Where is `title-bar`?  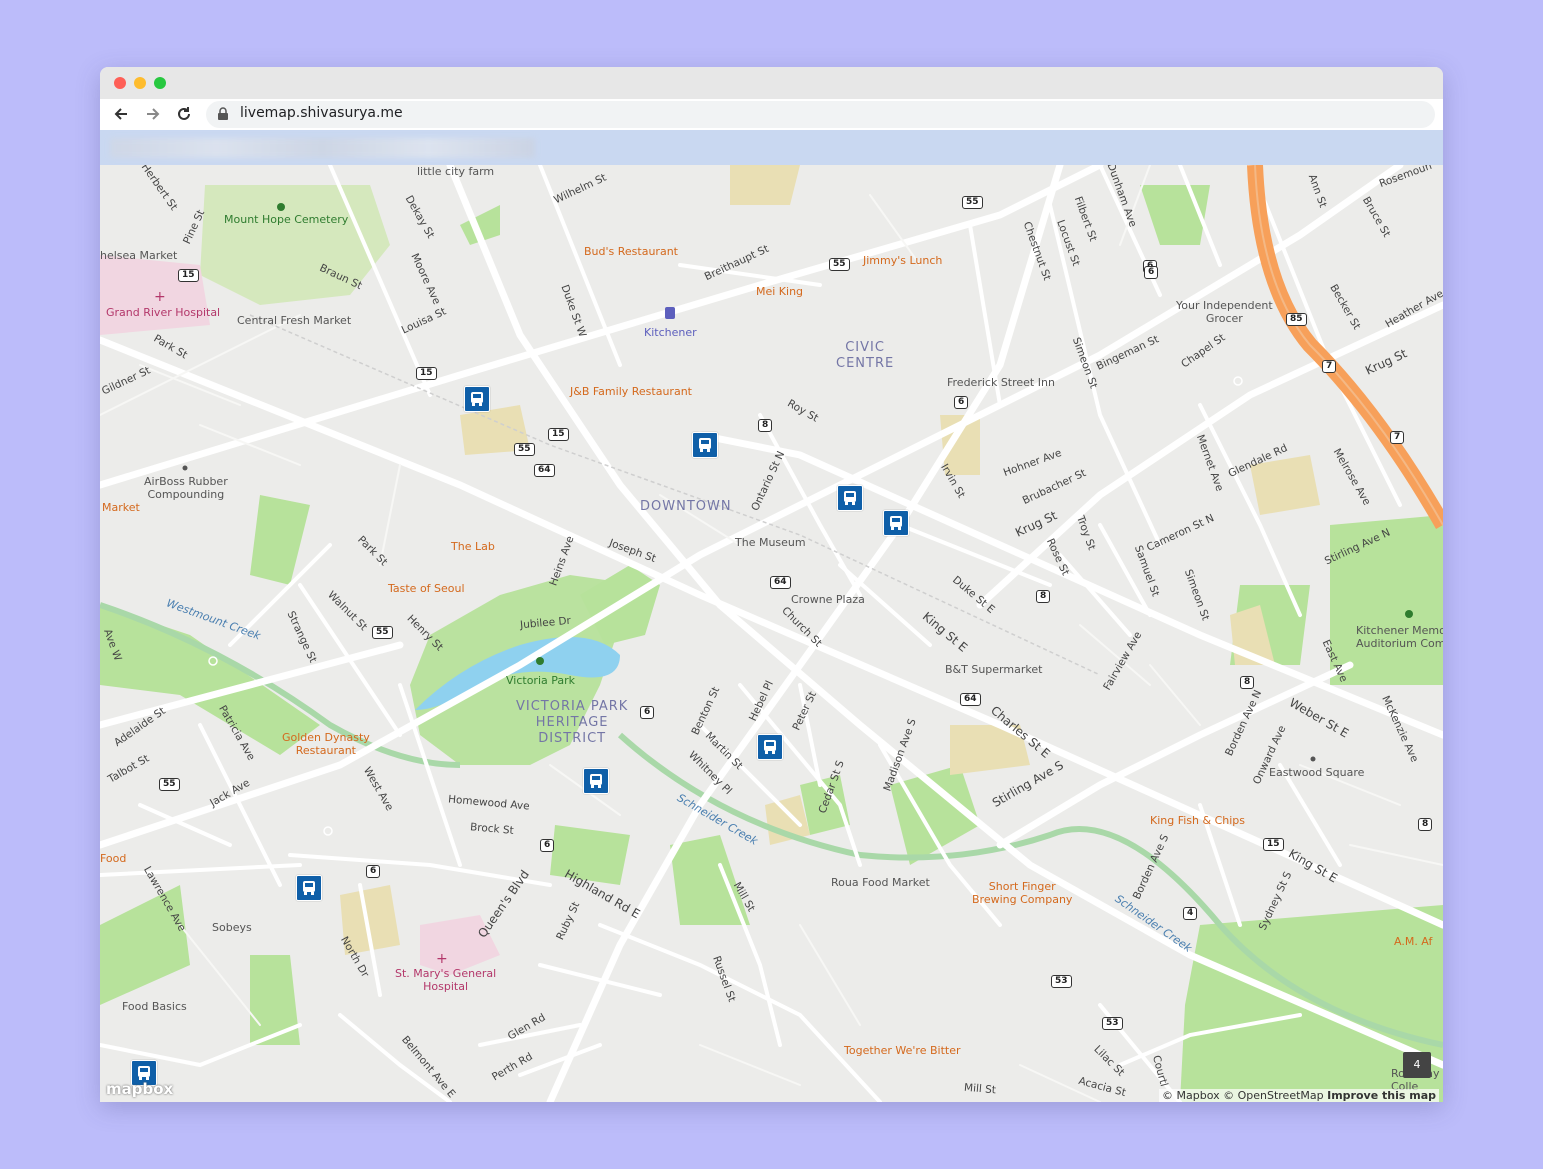 title-bar is located at coordinates (771, 83).